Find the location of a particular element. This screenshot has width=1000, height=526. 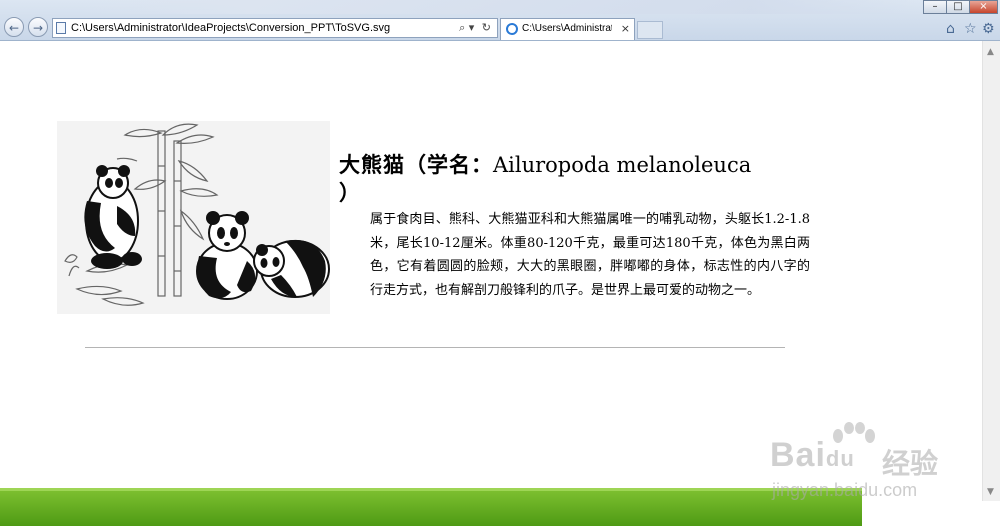

forward-icon: → is located at coordinates (38, 28).